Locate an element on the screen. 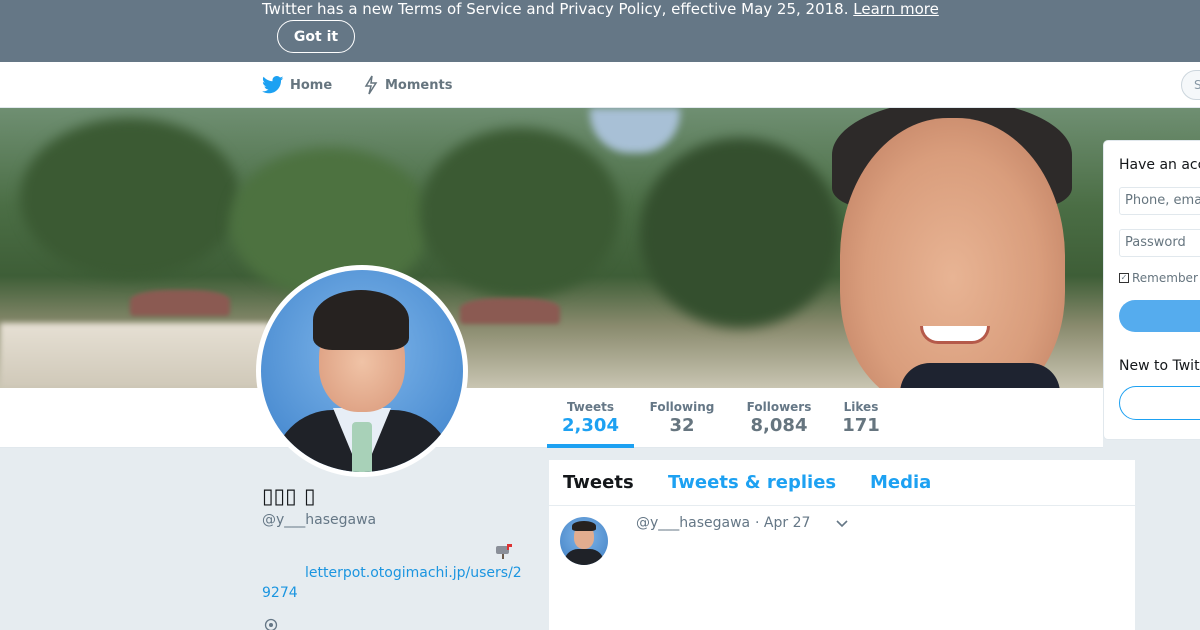  tweet-avatar-suit is located at coordinates (584, 557).